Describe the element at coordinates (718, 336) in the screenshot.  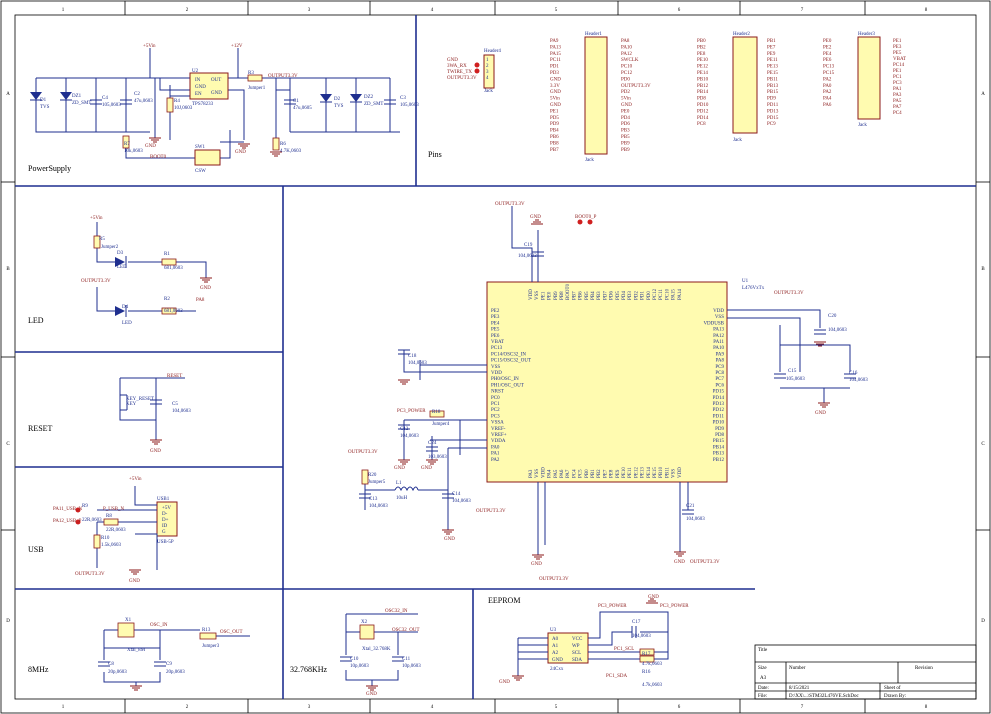
I see `mcu-right-pin-4: PA12` at that location.